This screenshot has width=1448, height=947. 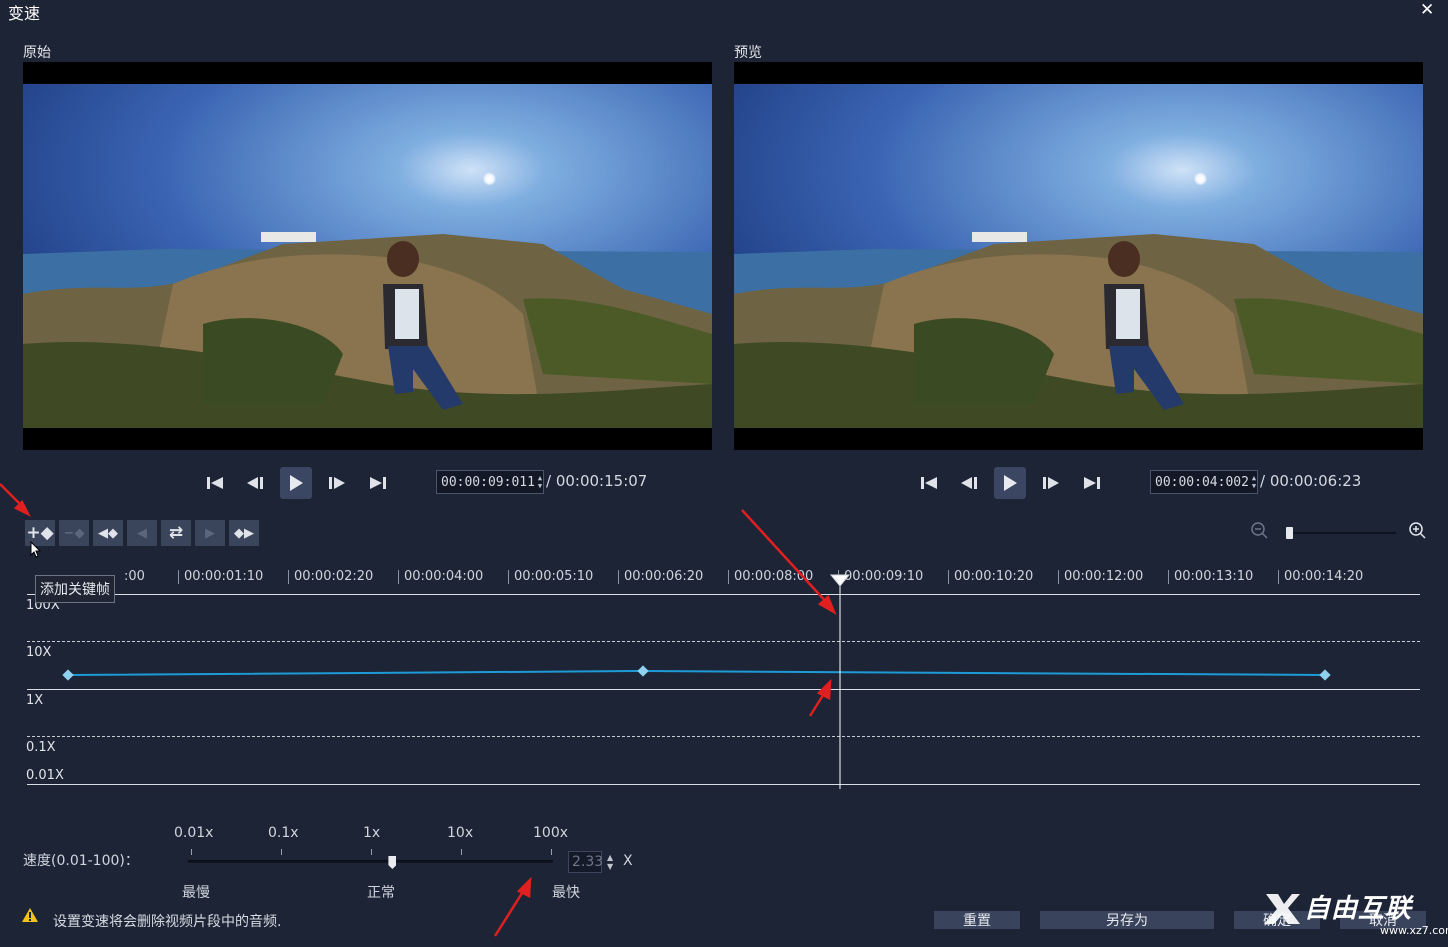 I want to click on minus-diamond-icon: −◆, so click(x=74, y=533).